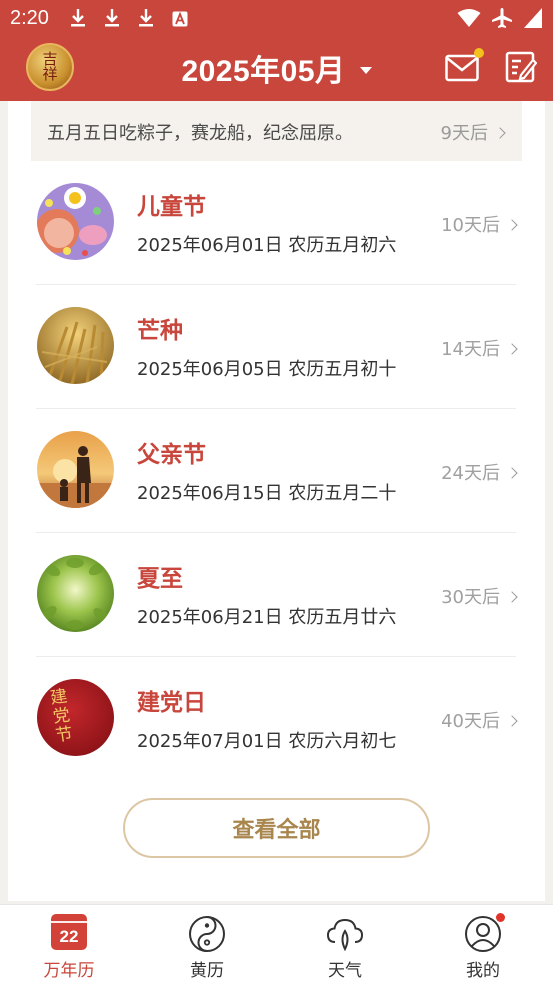  I want to click on status-icons, so click(500, 18).